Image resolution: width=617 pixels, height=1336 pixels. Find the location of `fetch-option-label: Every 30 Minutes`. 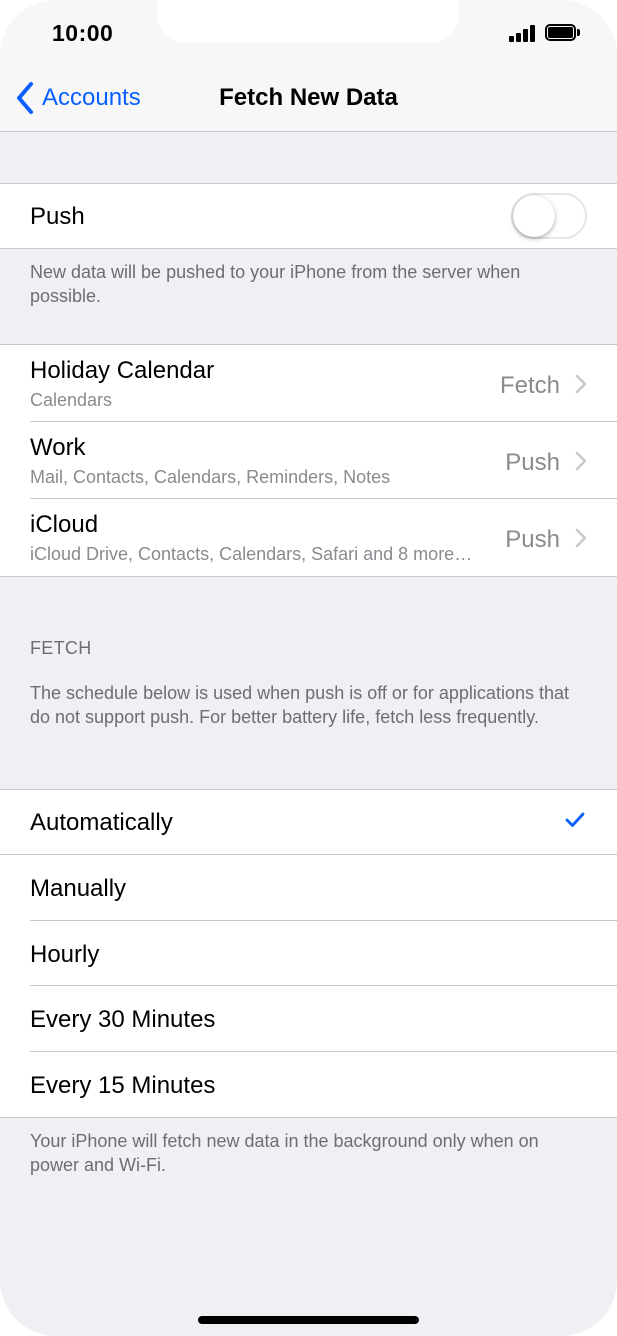

fetch-option-label: Every 30 Minutes is located at coordinates (123, 1019).